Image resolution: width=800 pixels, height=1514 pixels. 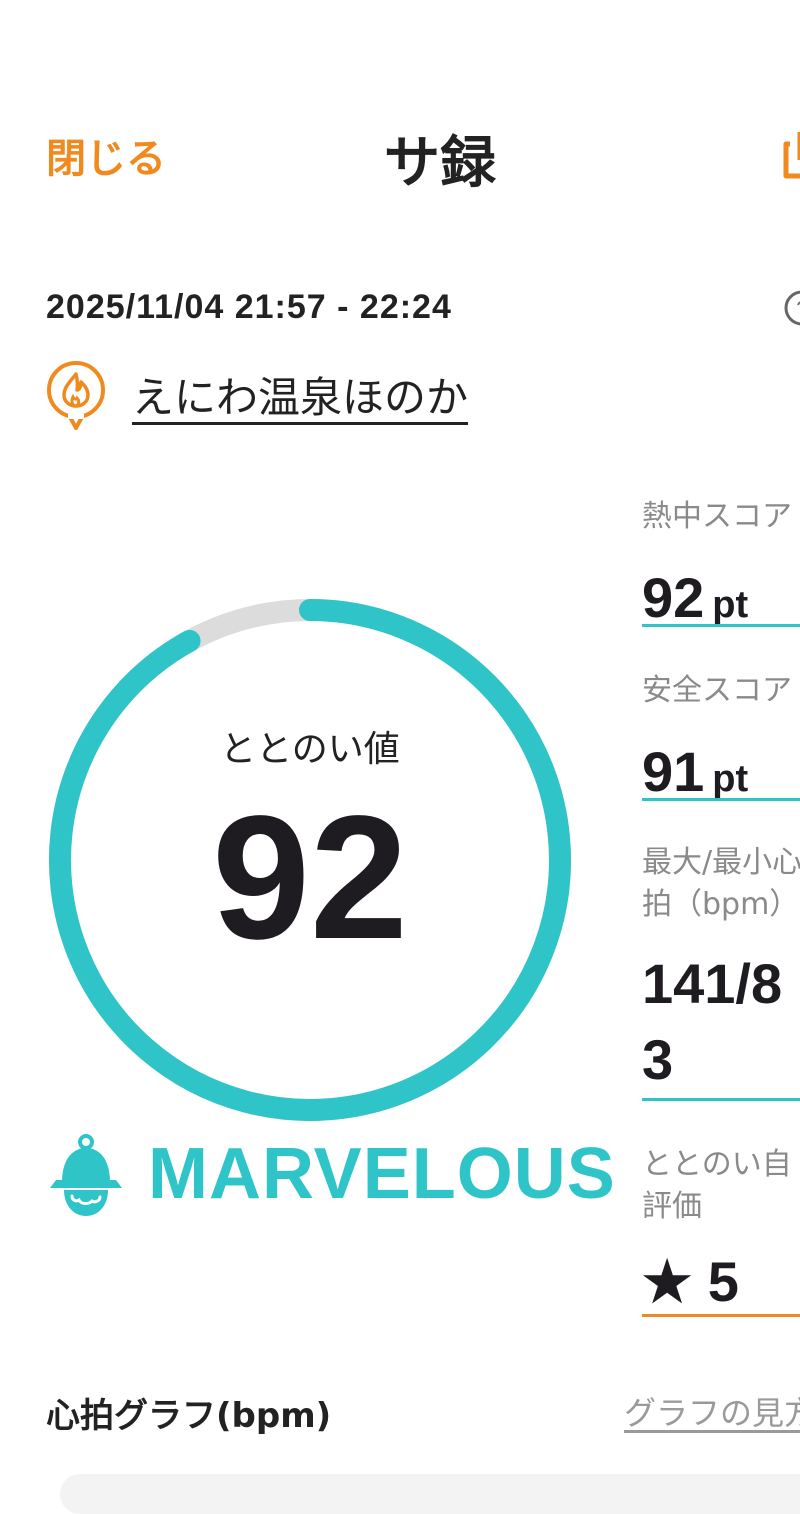 What do you see at coordinates (189, 1416) in the screenshot?
I see `heart-rate-graph-title: 心拍グラフ(bpm)` at bounding box center [189, 1416].